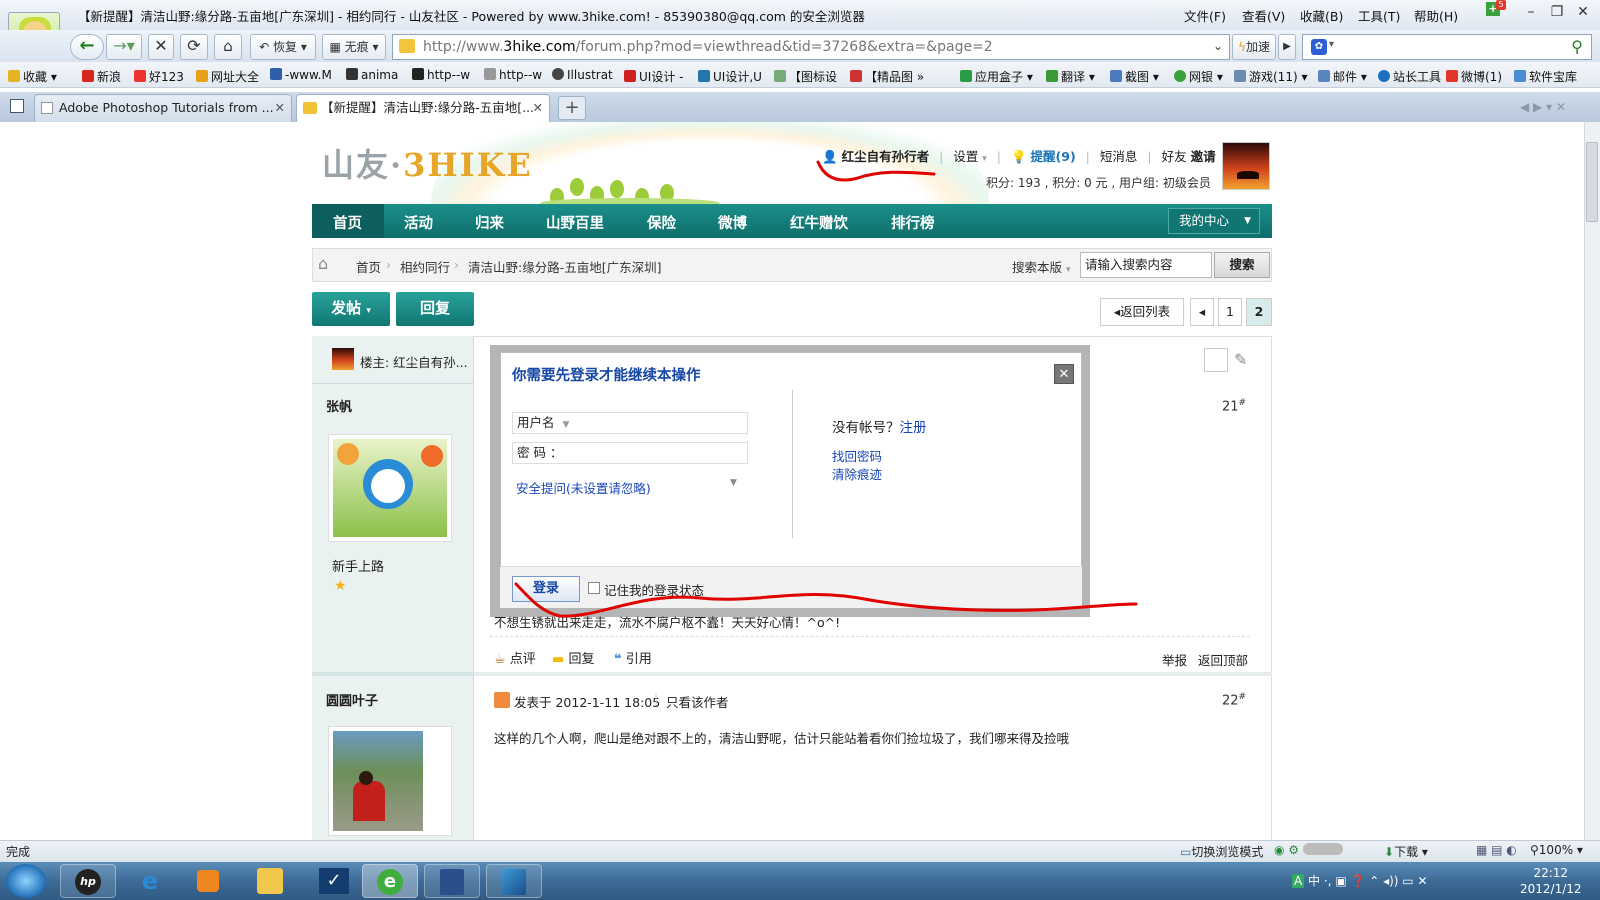  I want to click on zoom-control: ⚲100% ▾, so click(1556, 850).